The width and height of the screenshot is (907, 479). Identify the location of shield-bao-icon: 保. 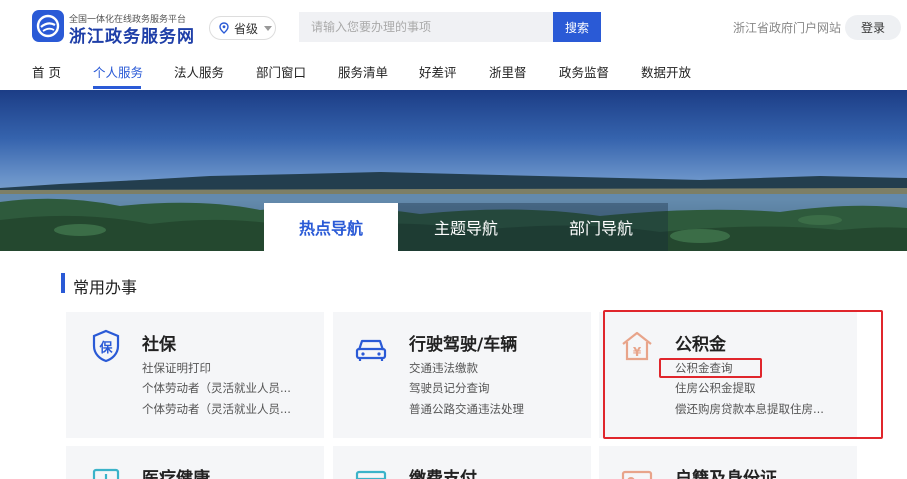
(106, 346).